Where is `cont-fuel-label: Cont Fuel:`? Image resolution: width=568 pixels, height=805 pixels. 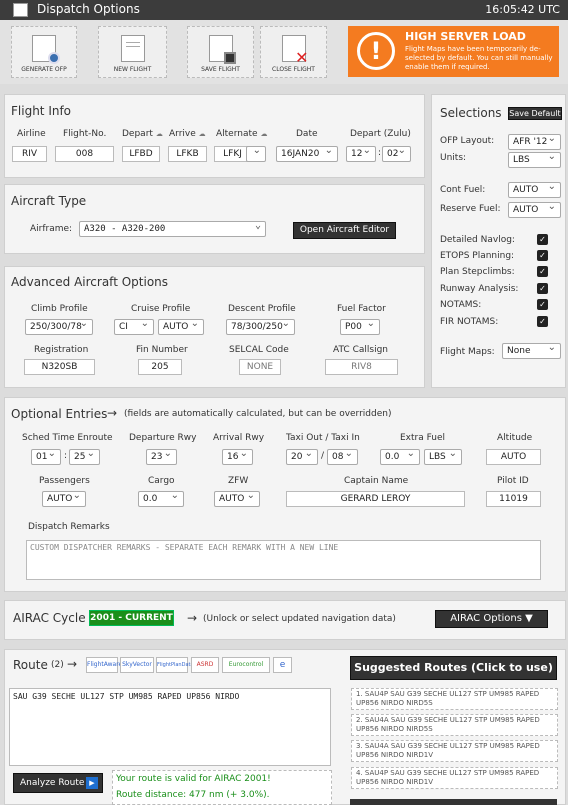 cont-fuel-label: Cont Fuel: is located at coordinates (463, 190).